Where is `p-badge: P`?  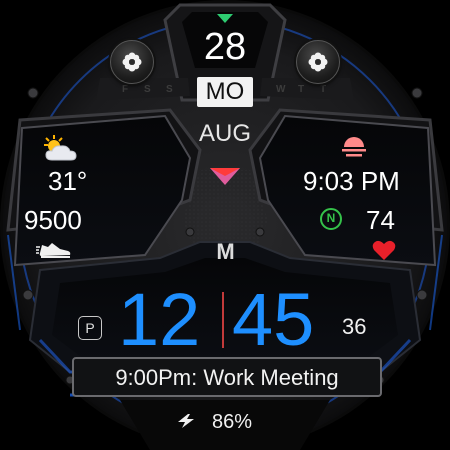
p-badge: P is located at coordinates (90, 328).